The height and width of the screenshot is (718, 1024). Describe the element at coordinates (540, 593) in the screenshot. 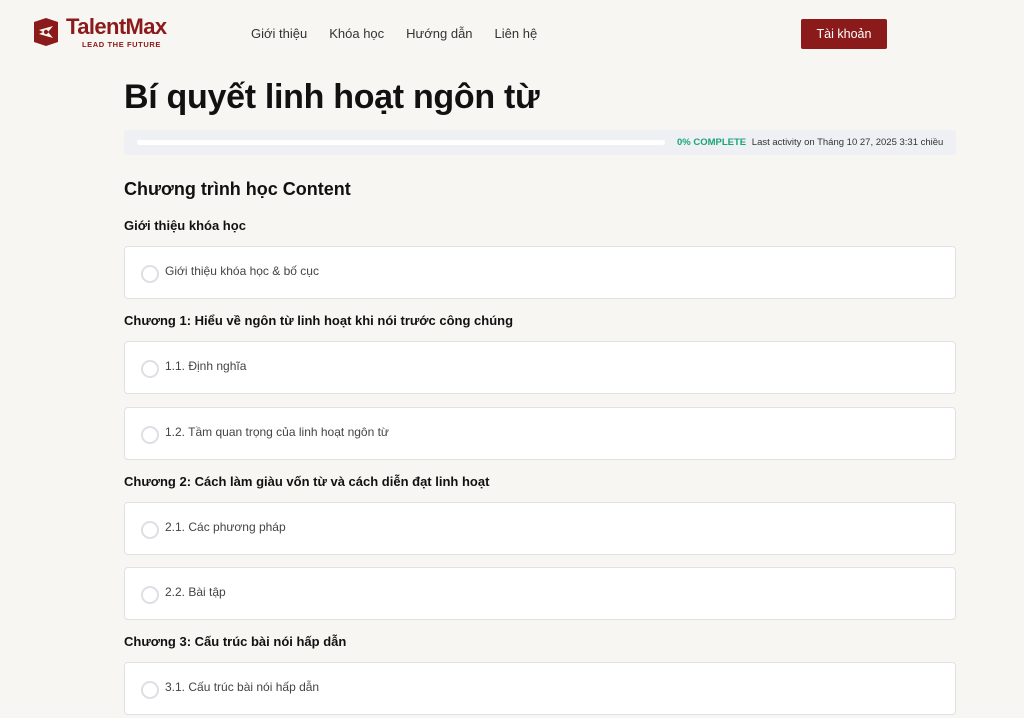

I see `lesson-item: 2.2. Bài tập` at that location.